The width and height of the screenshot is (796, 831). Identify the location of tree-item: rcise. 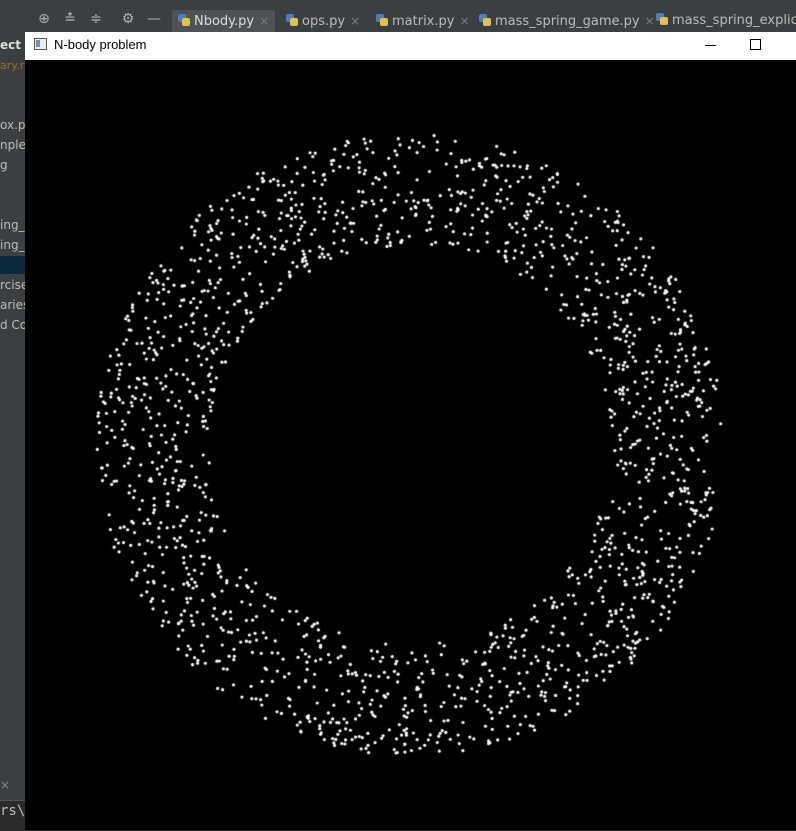
(12, 285).